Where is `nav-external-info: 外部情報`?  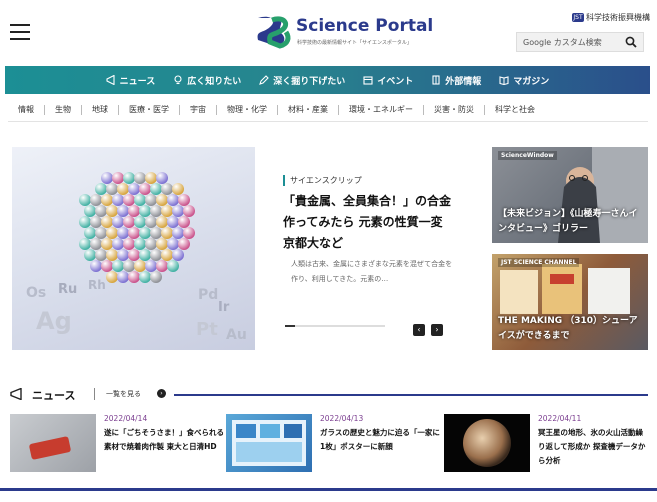
nav-external-info: 外部情報 is located at coordinates (456, 80).